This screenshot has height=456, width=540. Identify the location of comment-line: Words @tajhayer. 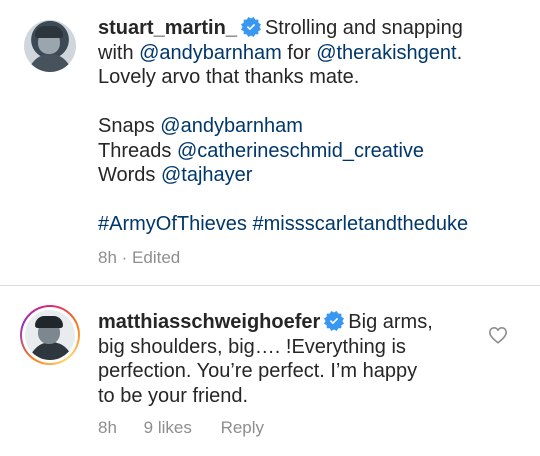
(283, 175).